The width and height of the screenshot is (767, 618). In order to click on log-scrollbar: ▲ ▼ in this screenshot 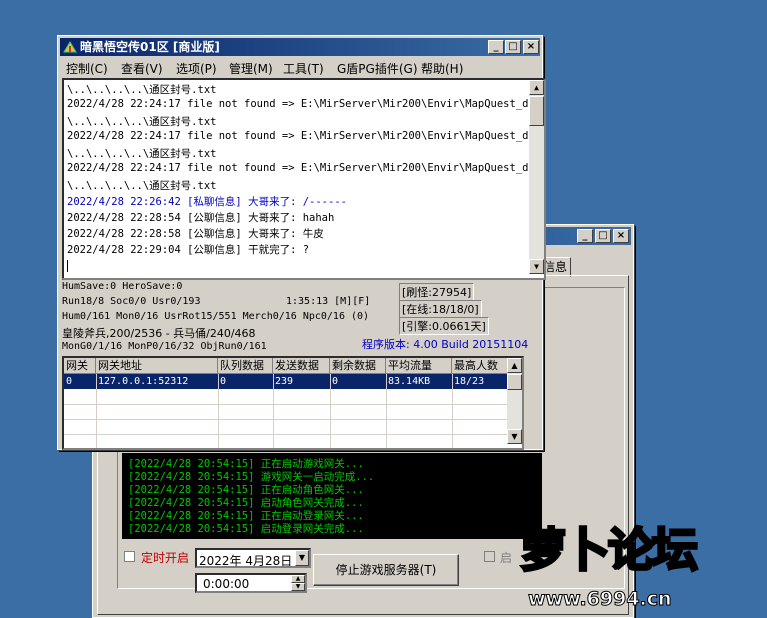, I will do `click(536, 177)`.